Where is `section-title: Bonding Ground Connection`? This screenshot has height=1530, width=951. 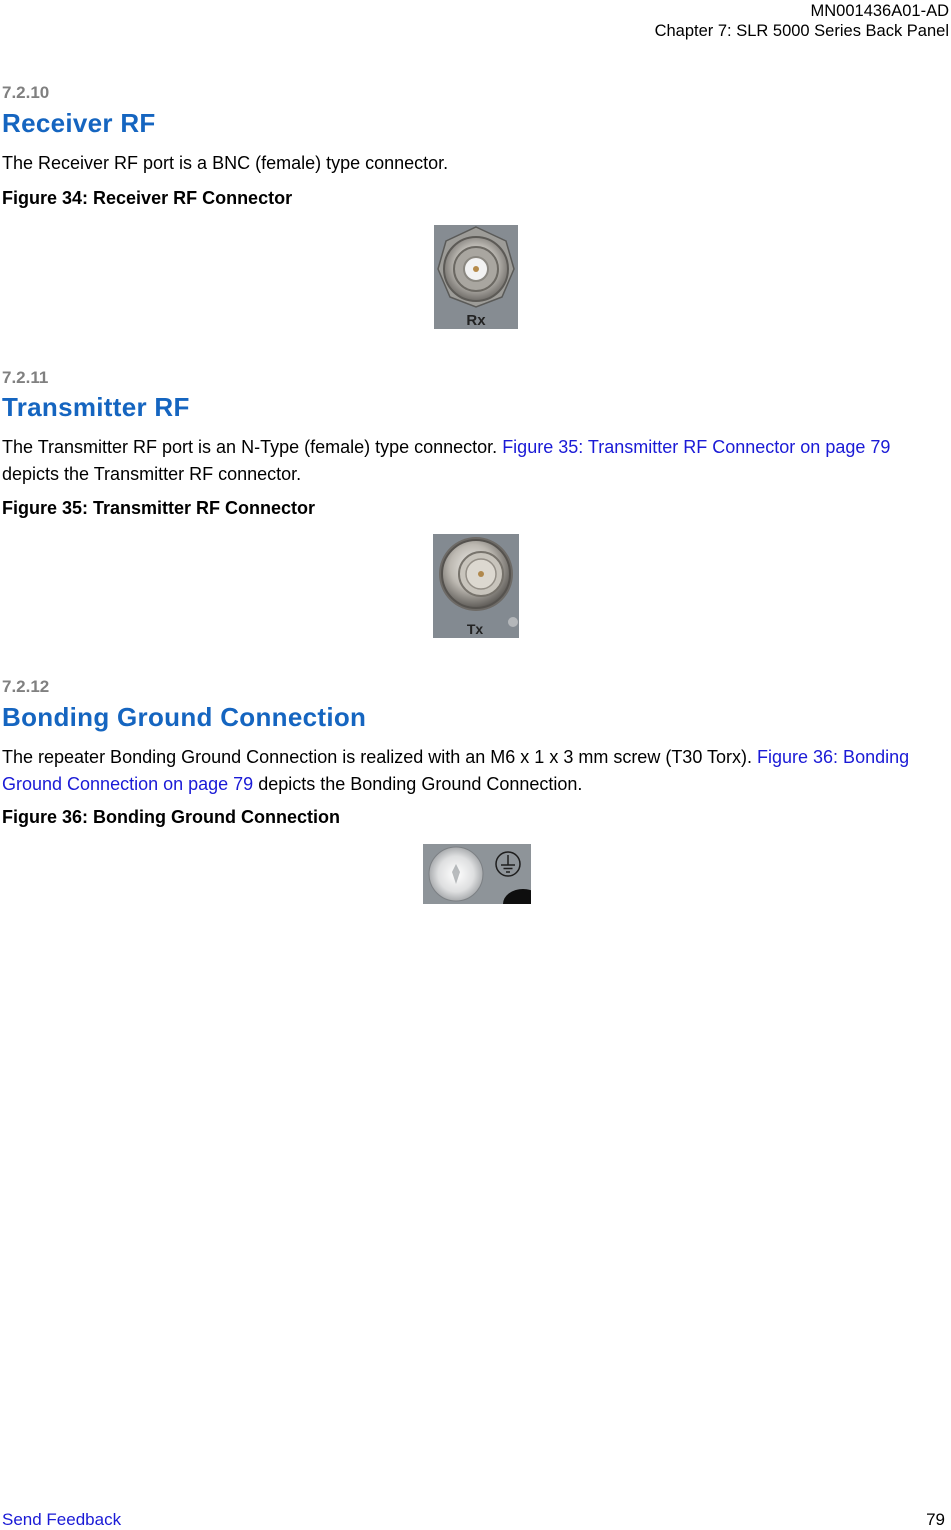
section-title: Bonding Ground Connection is located at coordinates (184, 717).